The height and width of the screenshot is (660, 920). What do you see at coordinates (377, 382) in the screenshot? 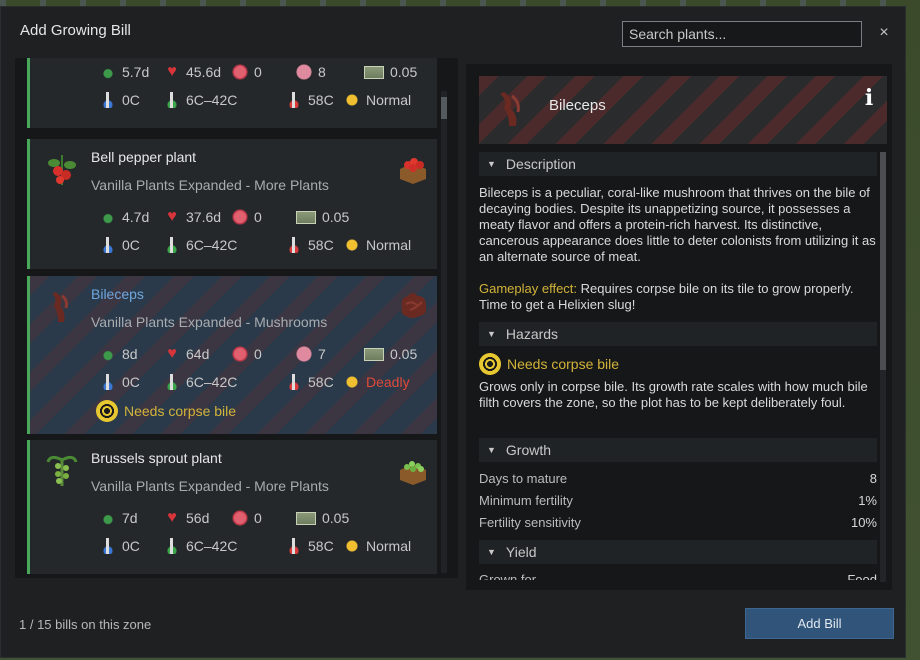
I see `light-stat: Deadly` at bounding box center [377, 382].